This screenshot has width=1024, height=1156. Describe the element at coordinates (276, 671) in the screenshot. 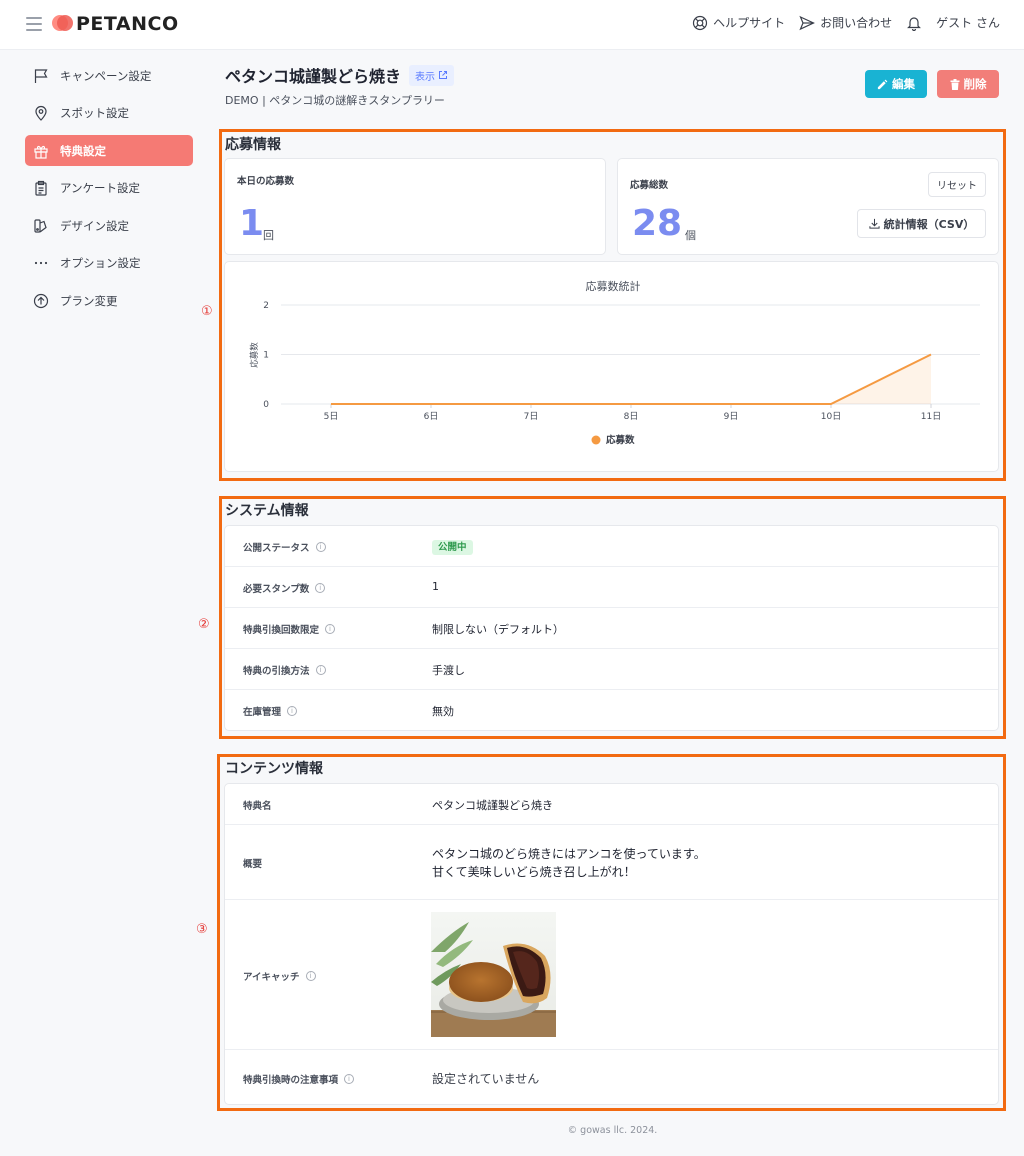

I see `row-label-text: 特典の引換方法` at that location.